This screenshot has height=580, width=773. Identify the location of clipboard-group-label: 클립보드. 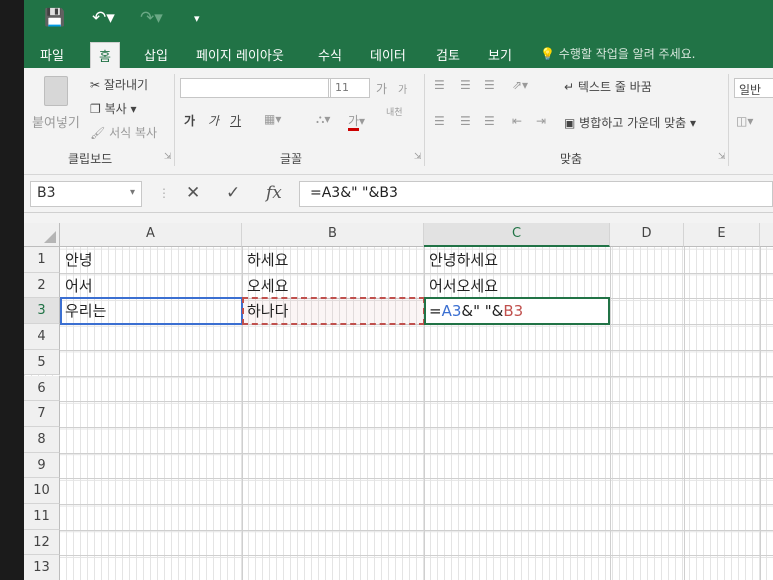
(90, 159).